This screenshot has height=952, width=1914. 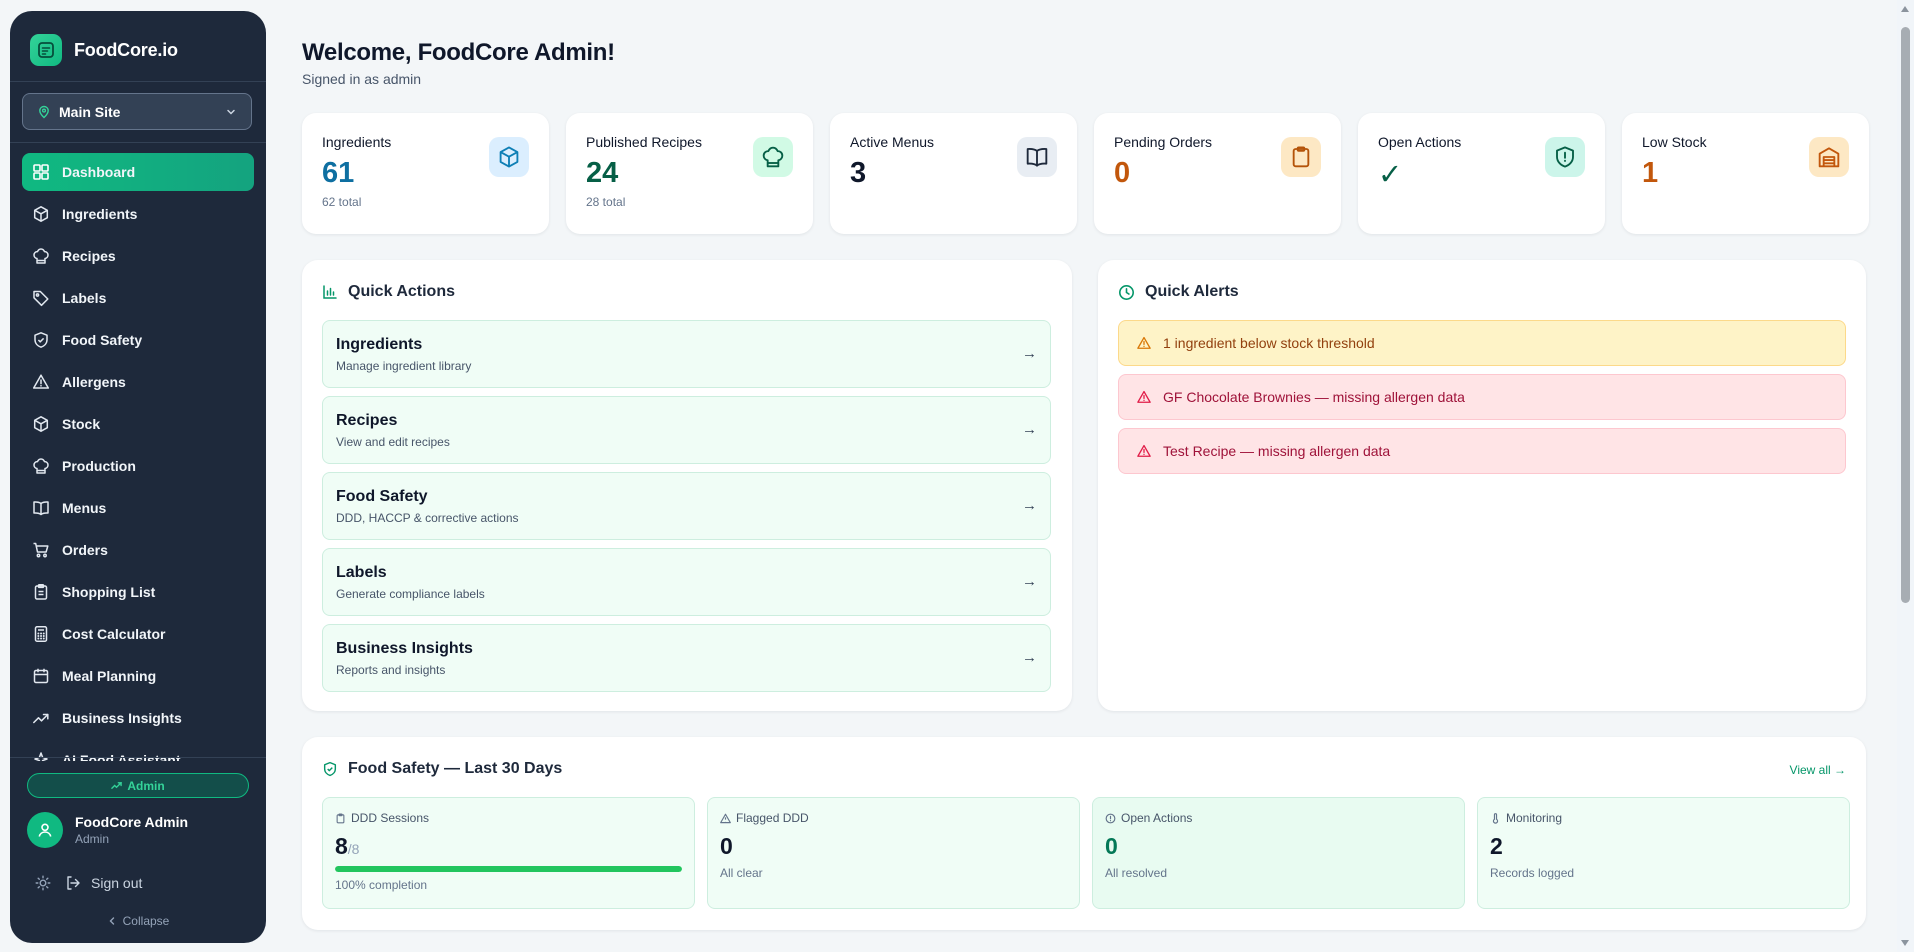 What do you see at coordinates (353, 849) in the screenshot?
I see `fs-value-denom: /8` at bounding box center [353, 849].